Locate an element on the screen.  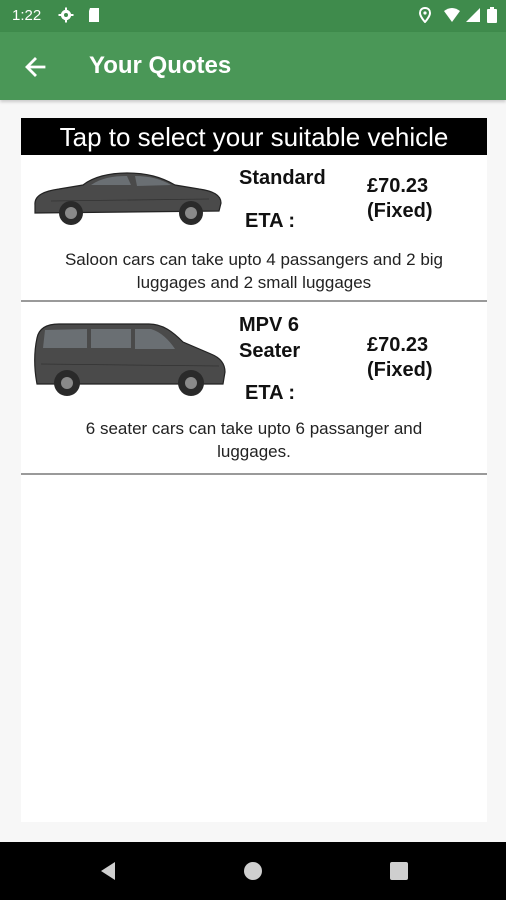
location-icon is located at coordinates (425, 15).